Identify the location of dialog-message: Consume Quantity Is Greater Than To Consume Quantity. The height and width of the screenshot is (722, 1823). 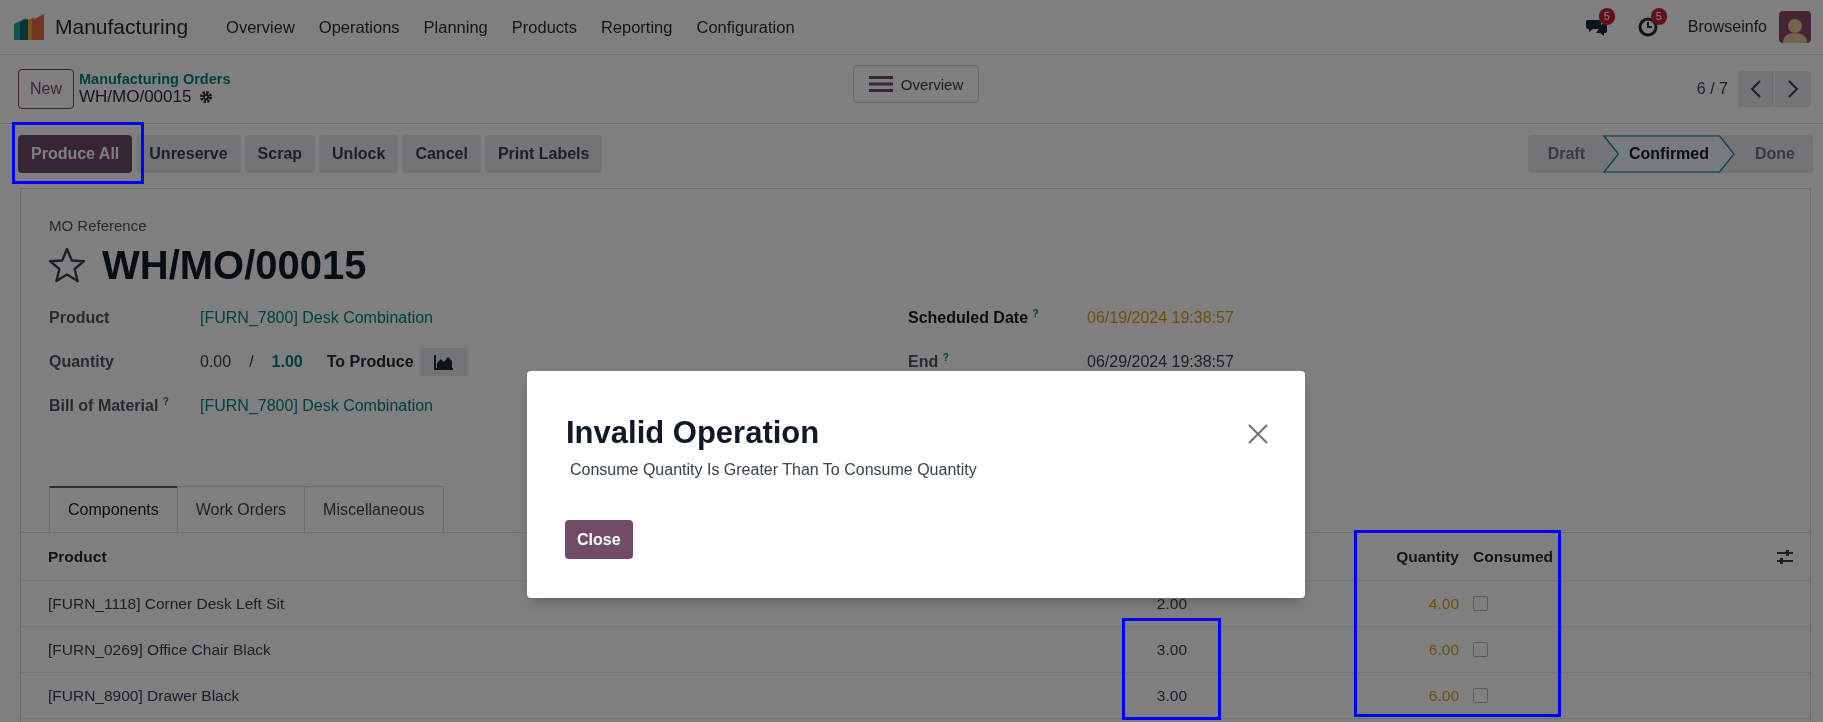
(773, 470).